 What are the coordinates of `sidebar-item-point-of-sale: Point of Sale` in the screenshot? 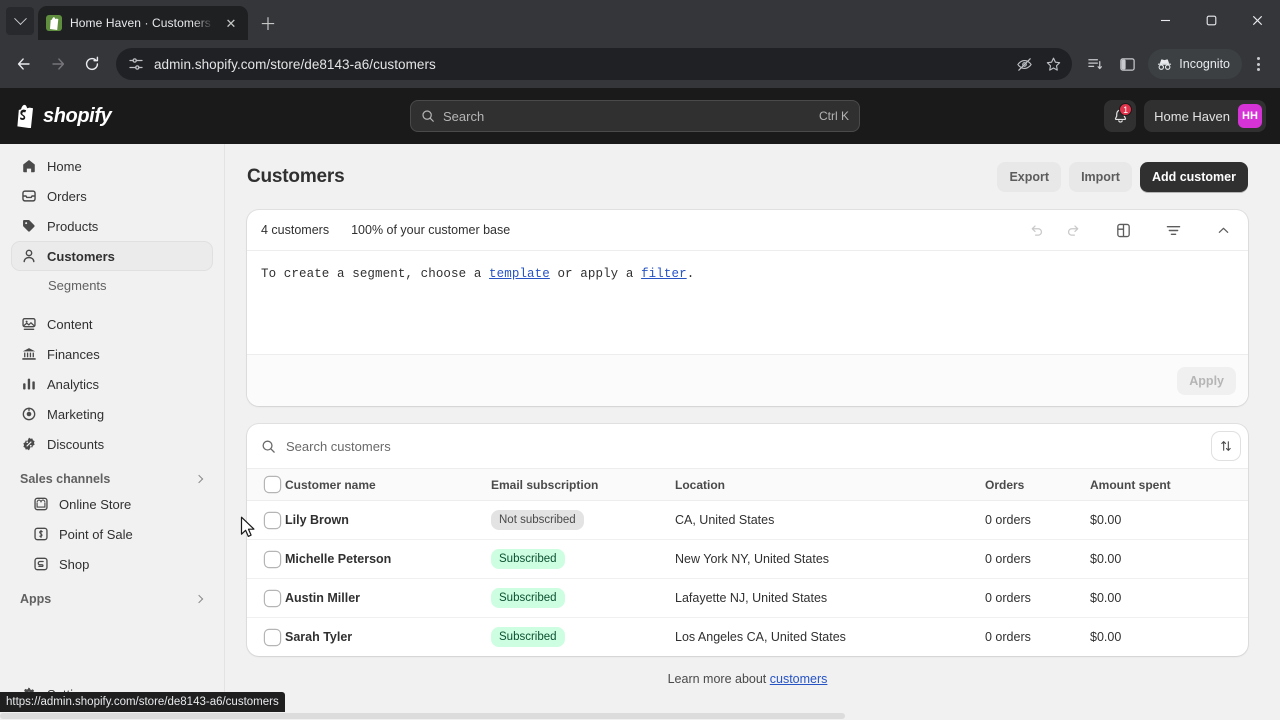 It's located at (112, 534).